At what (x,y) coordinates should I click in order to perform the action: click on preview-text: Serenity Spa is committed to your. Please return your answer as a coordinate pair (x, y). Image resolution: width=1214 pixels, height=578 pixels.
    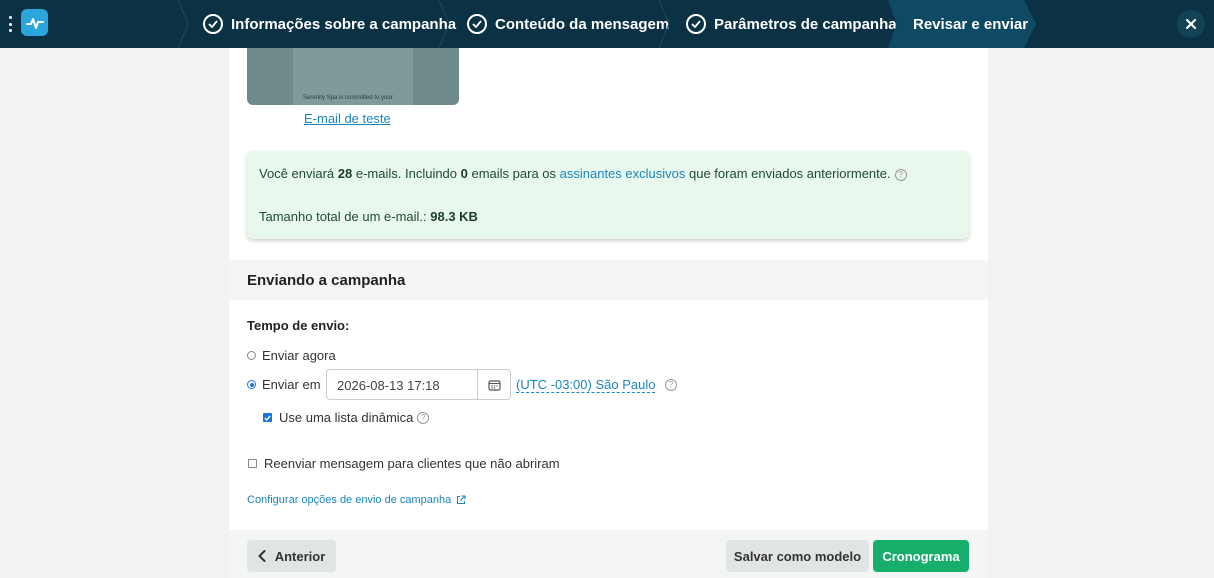
    Looking at the image, I should click on (348, 98).